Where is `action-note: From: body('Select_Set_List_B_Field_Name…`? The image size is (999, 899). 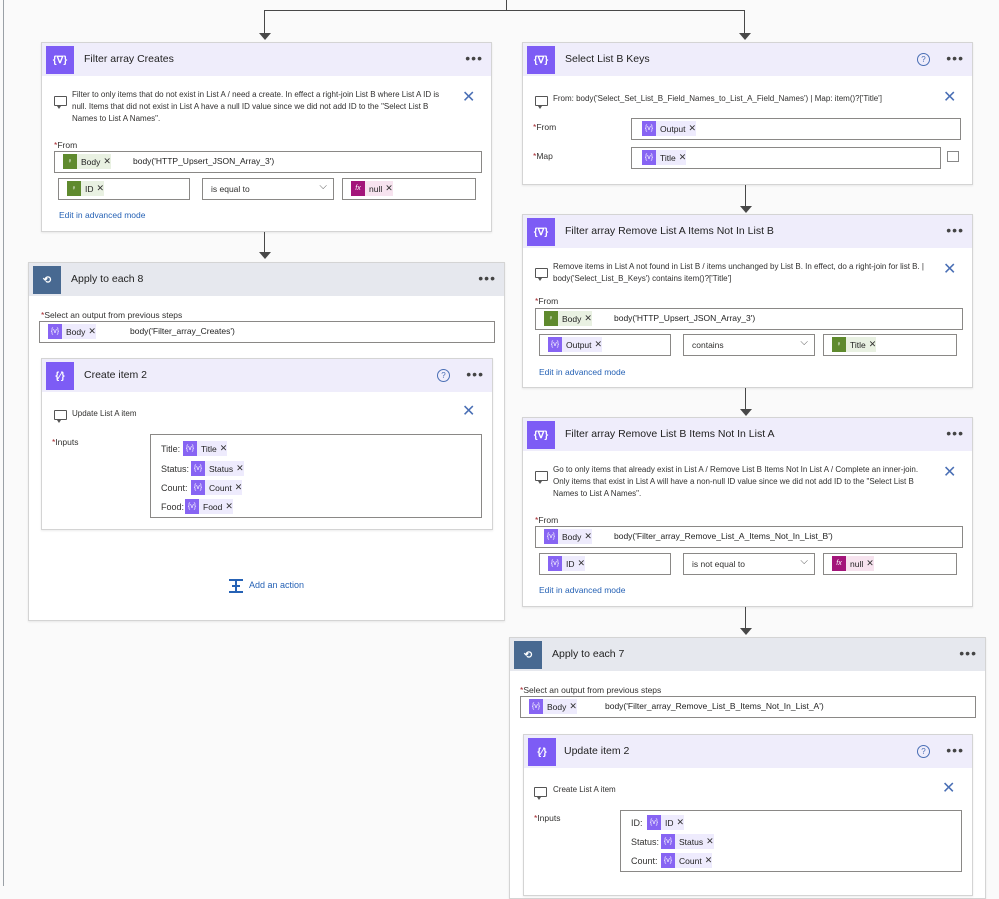
action-note: From: body('Select_Set_List_B_Field_Name… is located at coordinates (743, 99).